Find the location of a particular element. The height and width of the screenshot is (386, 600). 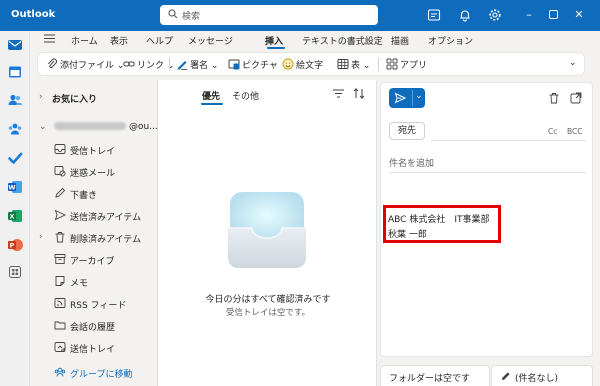

folder-item: 会話の履歴 is located at coordinates (93, 326).